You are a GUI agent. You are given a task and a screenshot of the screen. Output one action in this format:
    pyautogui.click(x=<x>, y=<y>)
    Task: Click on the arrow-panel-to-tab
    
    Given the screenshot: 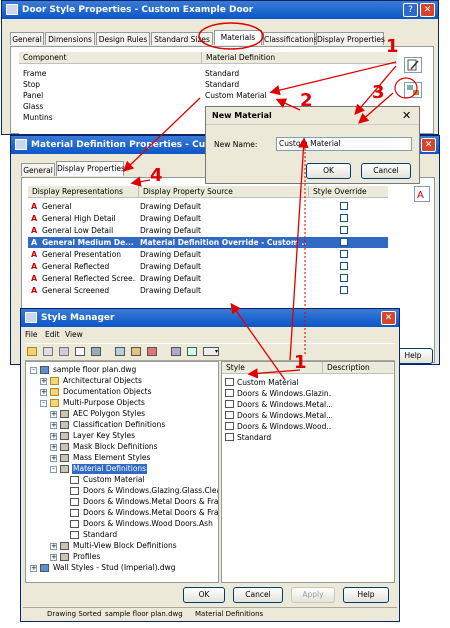 What is the action you would take?
    pyautogui.click(x=162, y=134)
    